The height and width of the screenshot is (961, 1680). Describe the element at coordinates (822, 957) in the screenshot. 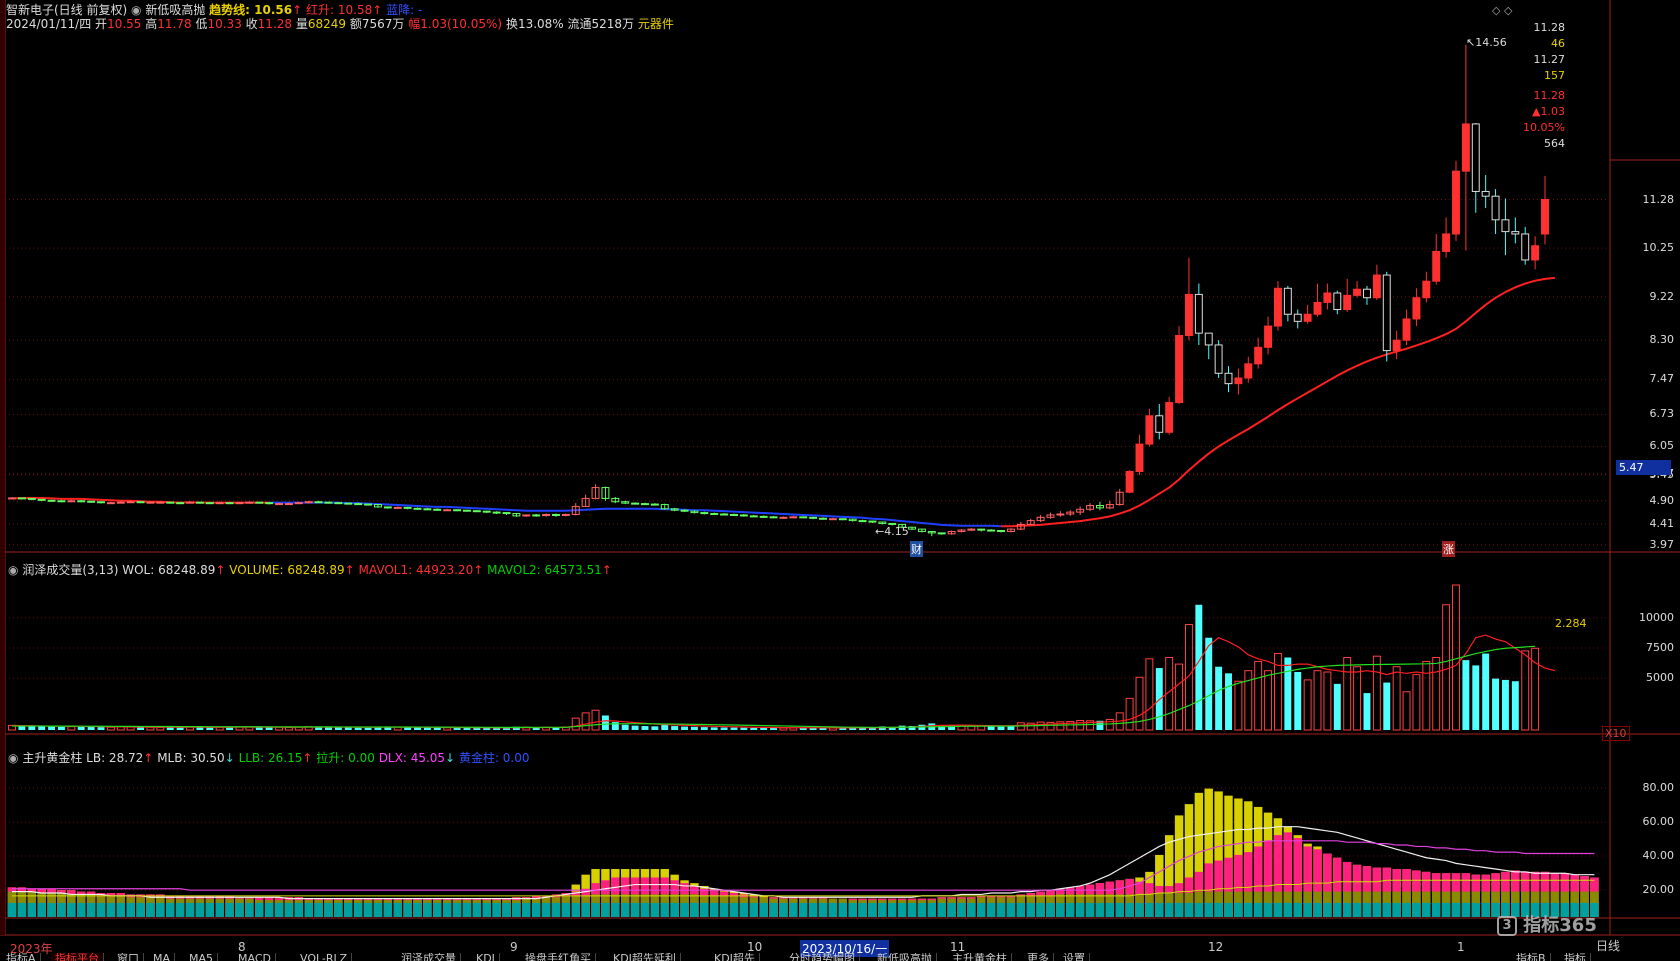

I see `indicator-tab: 分时趋势帽图` at that location.